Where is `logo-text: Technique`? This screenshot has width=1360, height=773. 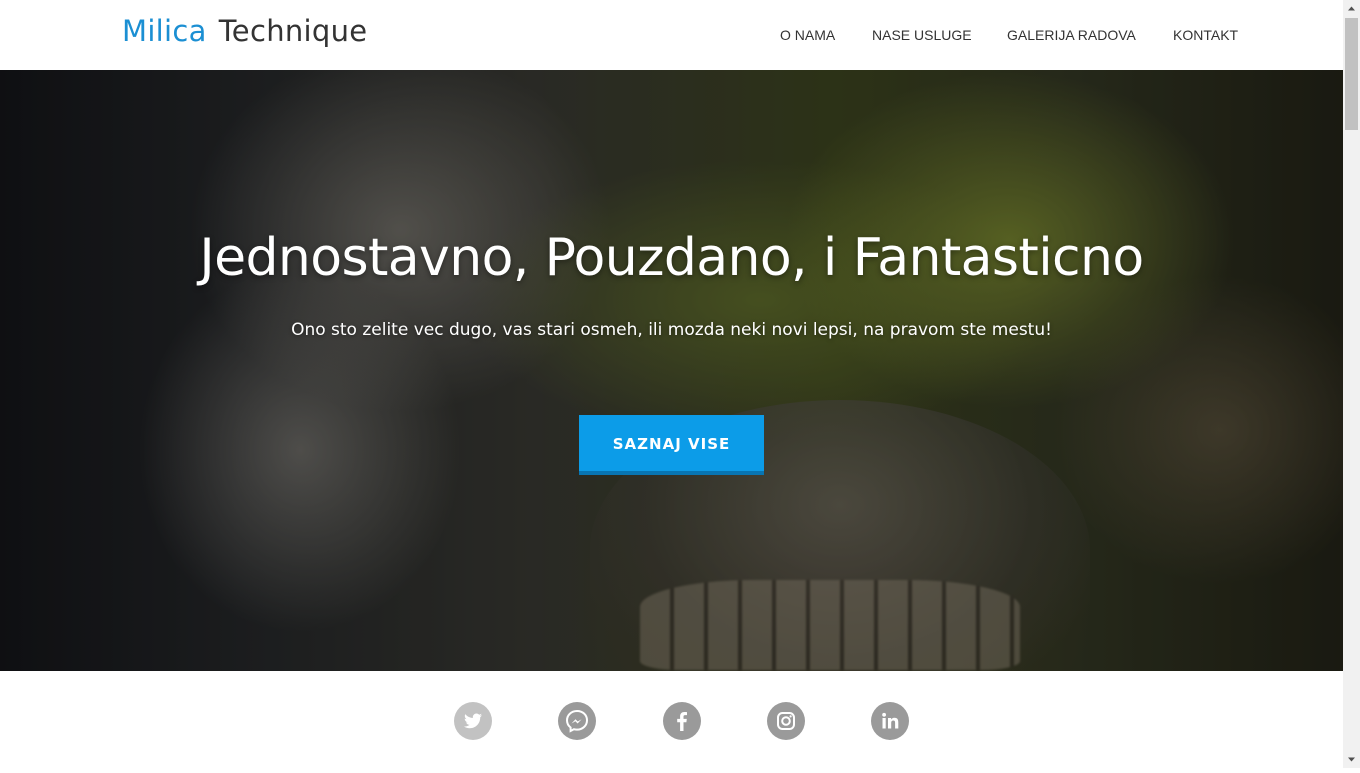
logo-text: Technique is located at coordinates (293, 31).